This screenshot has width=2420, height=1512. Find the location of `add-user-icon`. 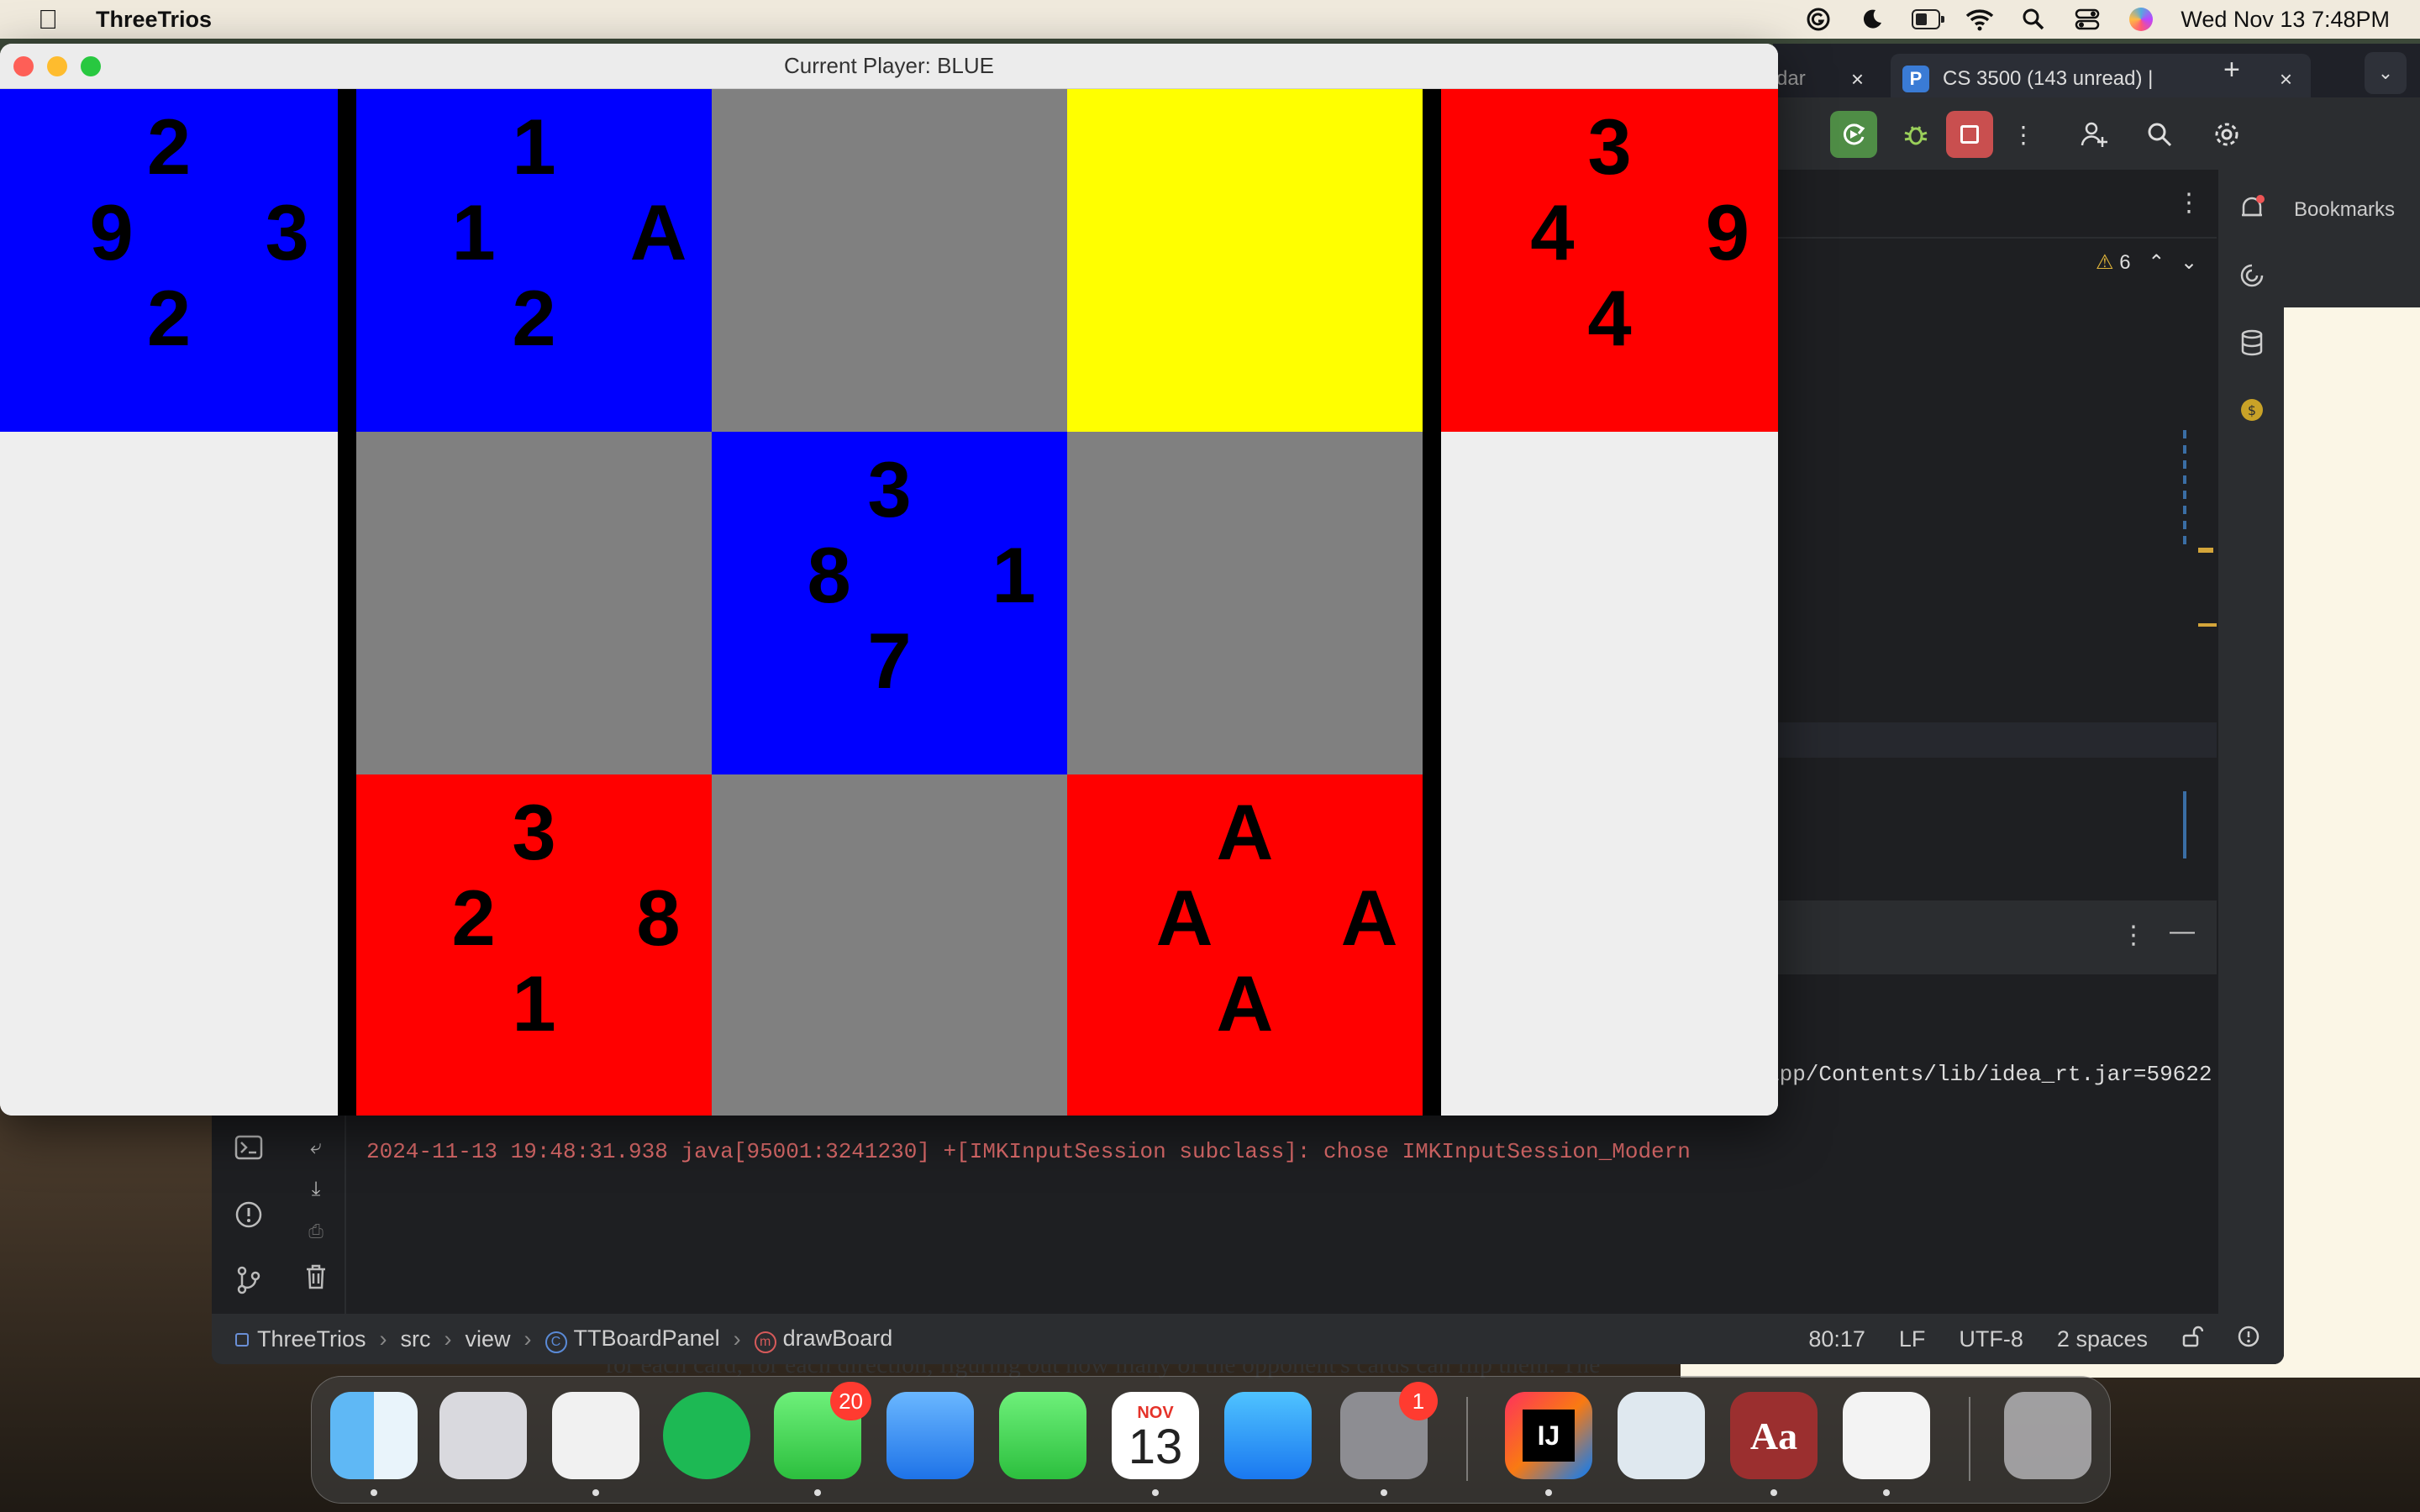

add-user-icon is located at coordinates (2094, 134).